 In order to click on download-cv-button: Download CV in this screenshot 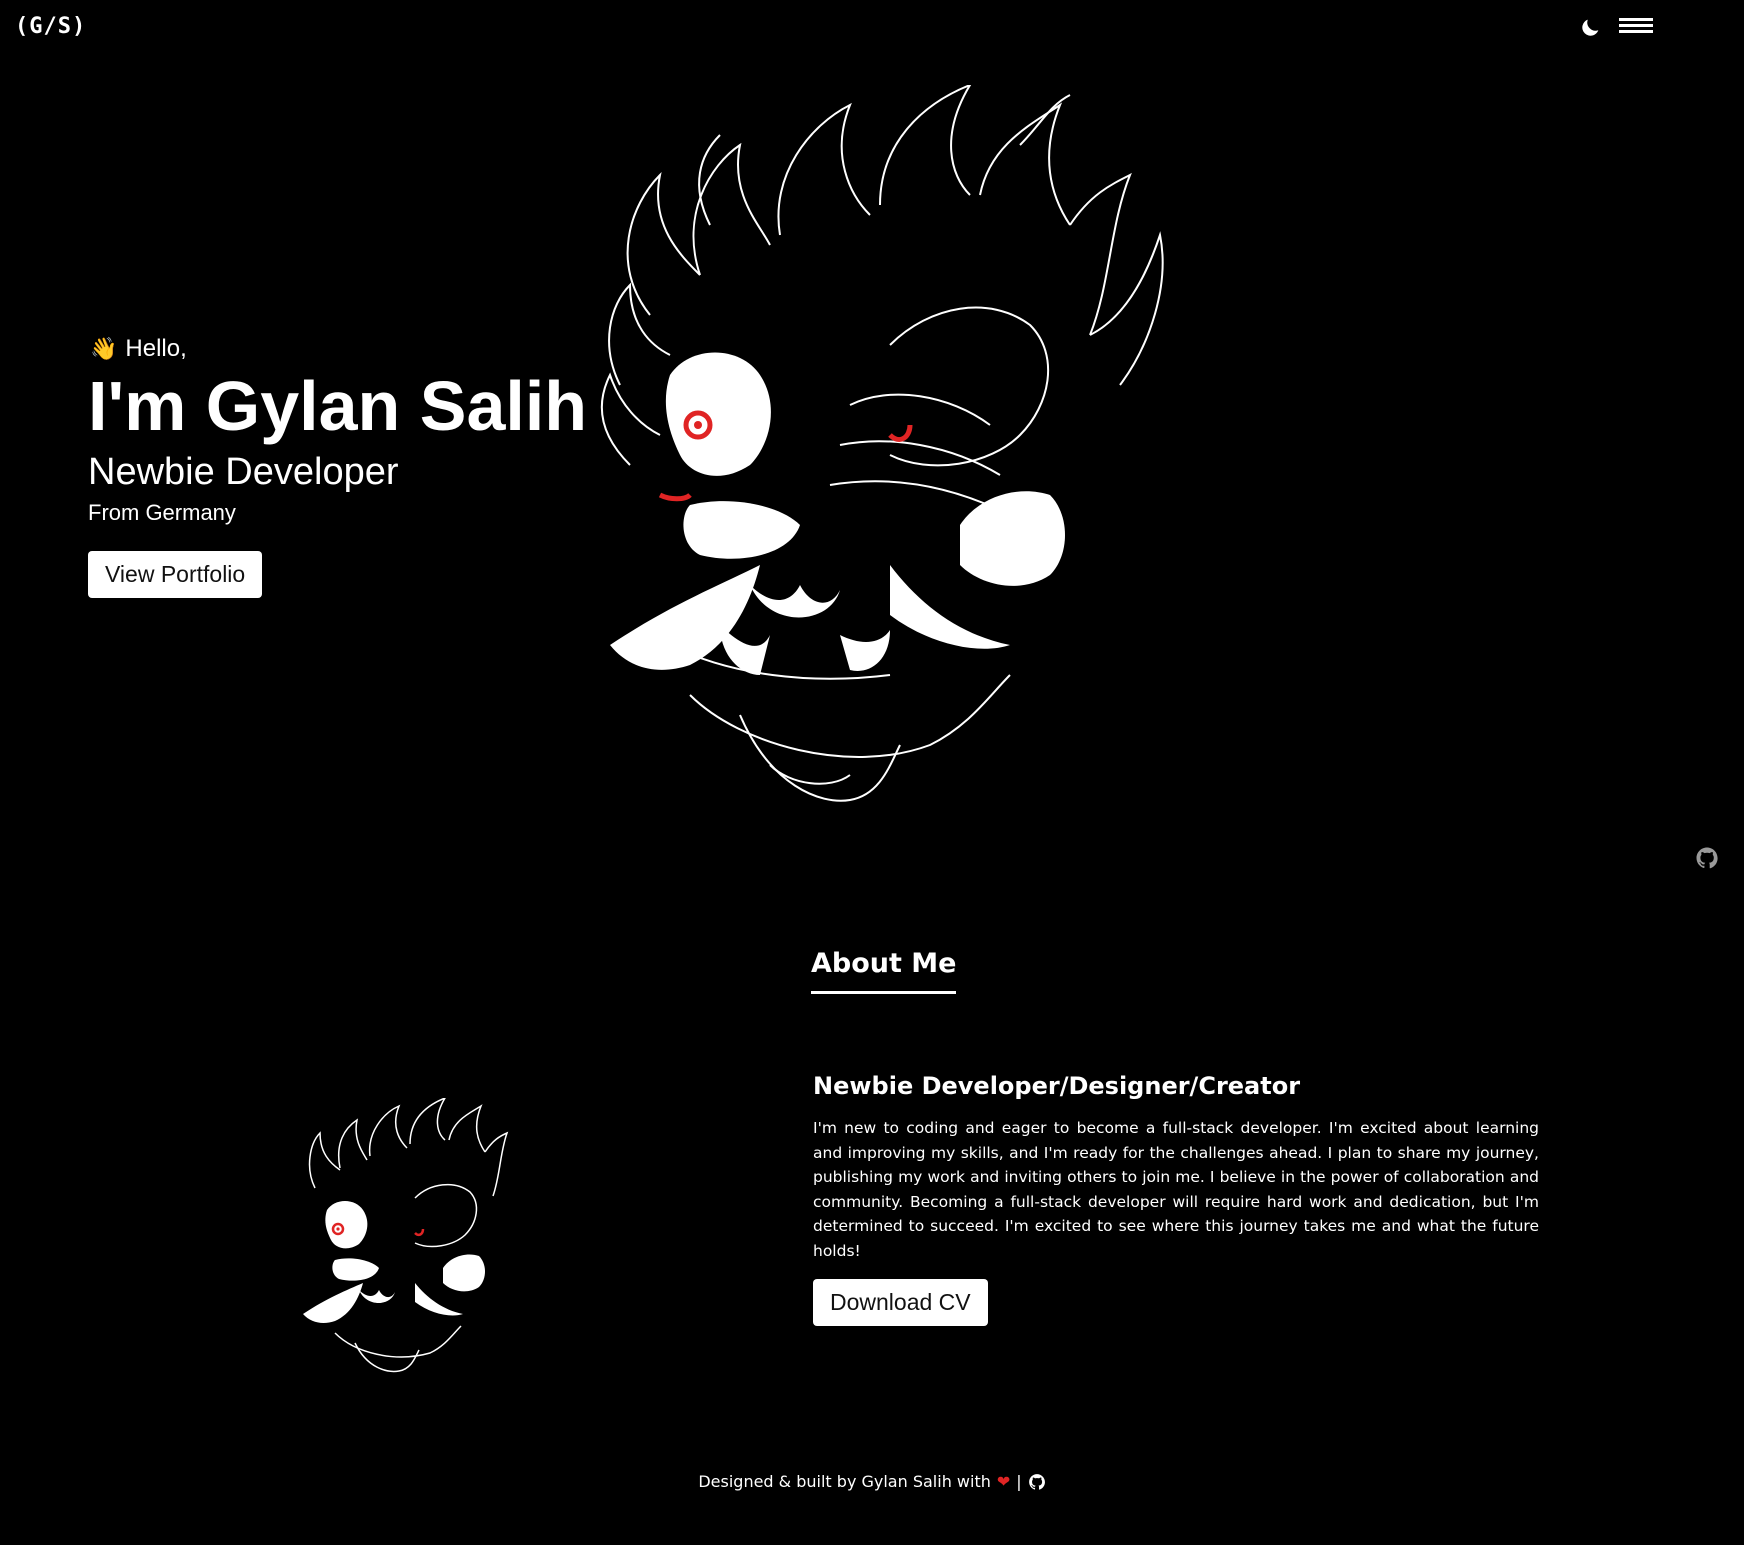, I will do `click(900, 1302)`.